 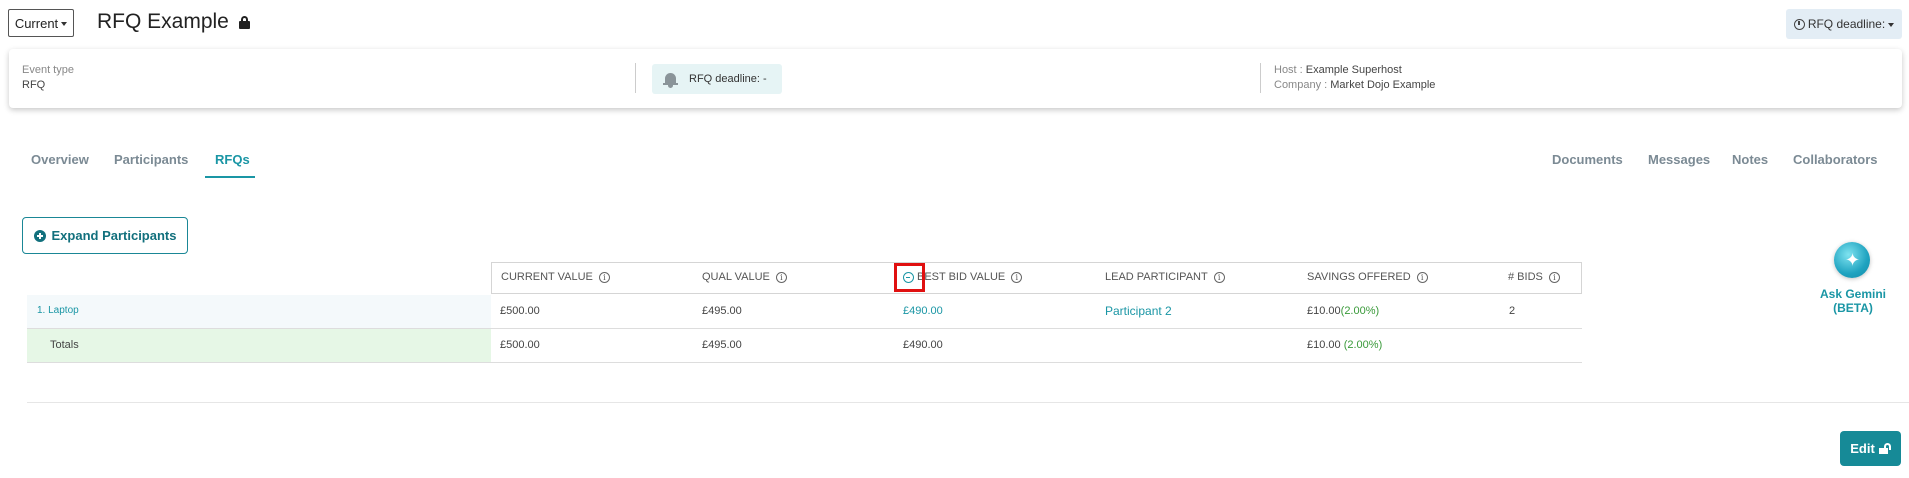 What do you see at coordinates (1852, 260) in the screenshot?
I see `gemini-sparkle-icon: ✦` at bounding box center [1852, 260].